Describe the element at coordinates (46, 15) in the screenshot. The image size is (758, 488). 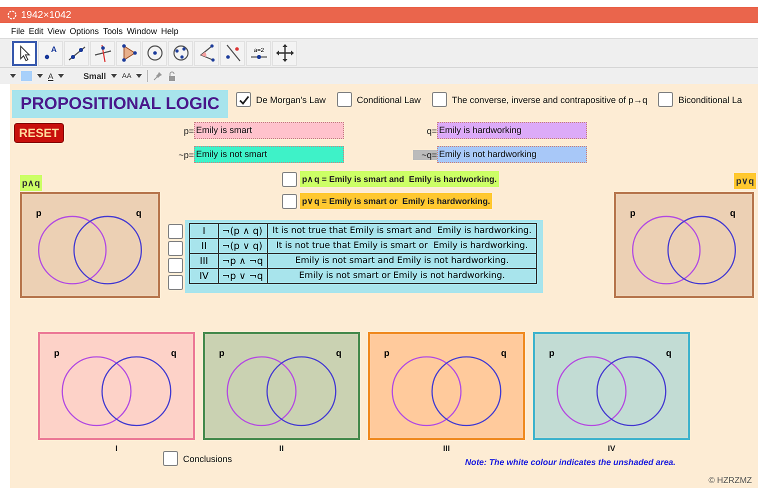
I see `window-title: 1942×1042` at that location.